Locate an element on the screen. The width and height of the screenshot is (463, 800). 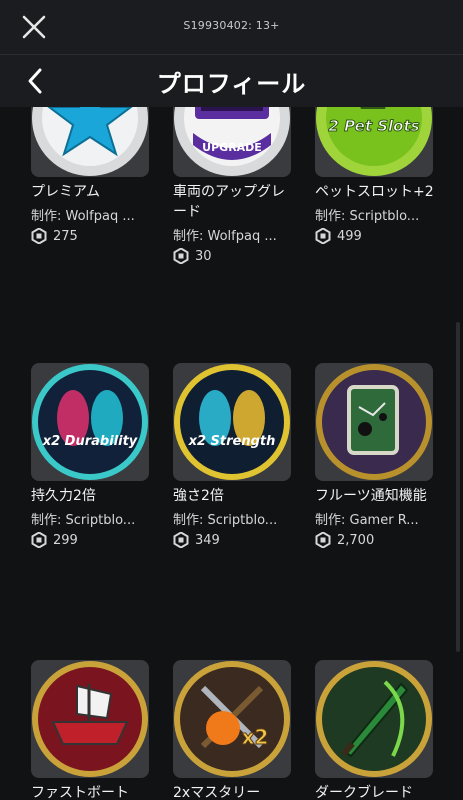
price-value: 299 is located at coordinates (65, 540).